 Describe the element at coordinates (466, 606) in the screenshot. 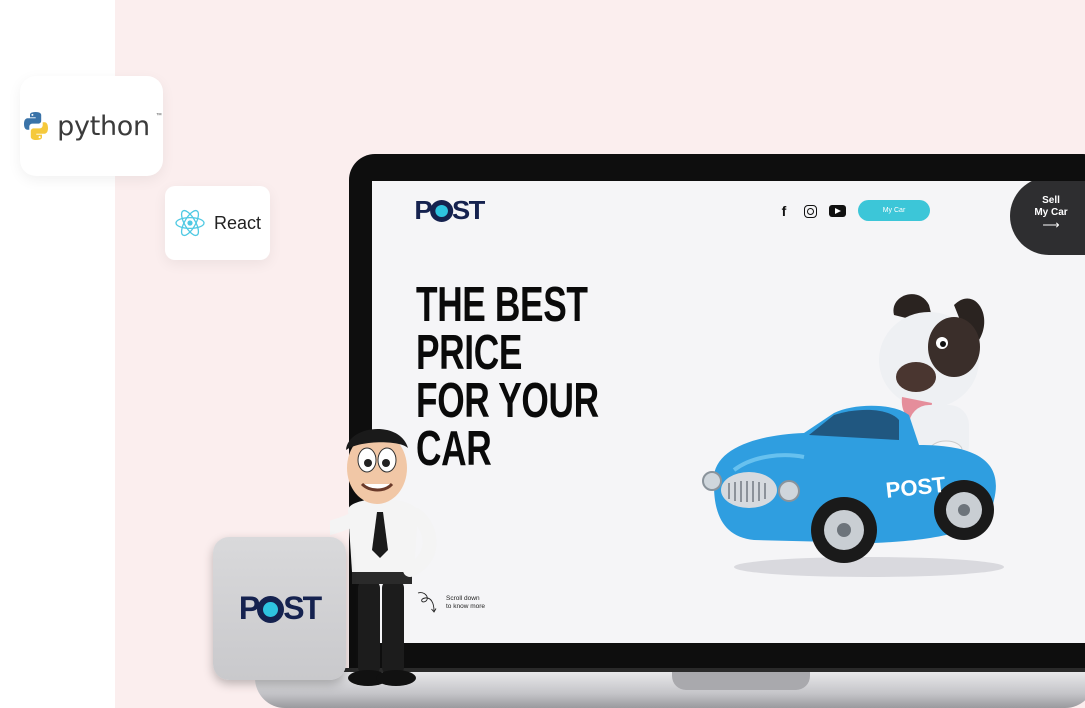

I see `scroll-hint-line2: to know more` at that location.